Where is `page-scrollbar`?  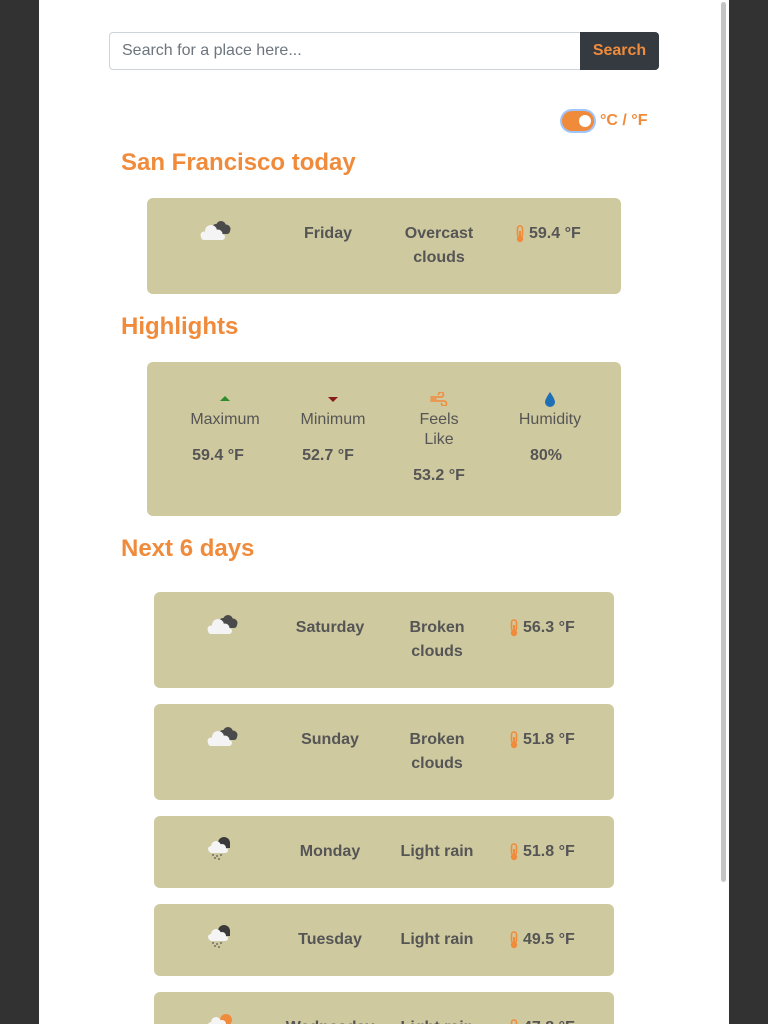 page-scrollbar is located at coordinates (723, 442).